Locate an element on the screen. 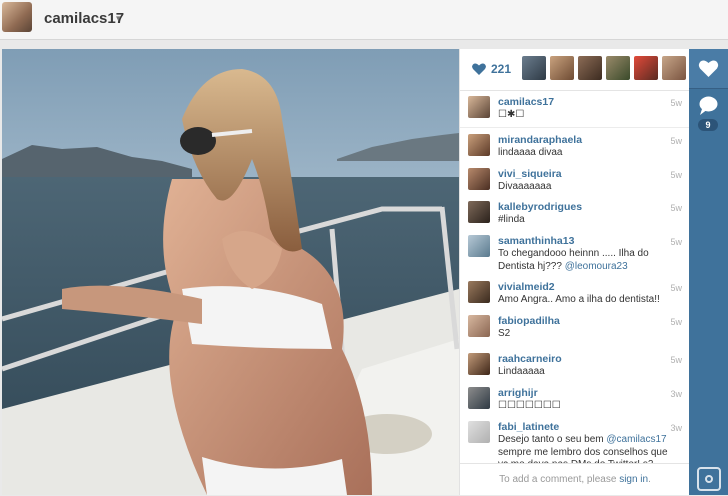  add-comment-suffix: . is located at coordinates (649, 479).